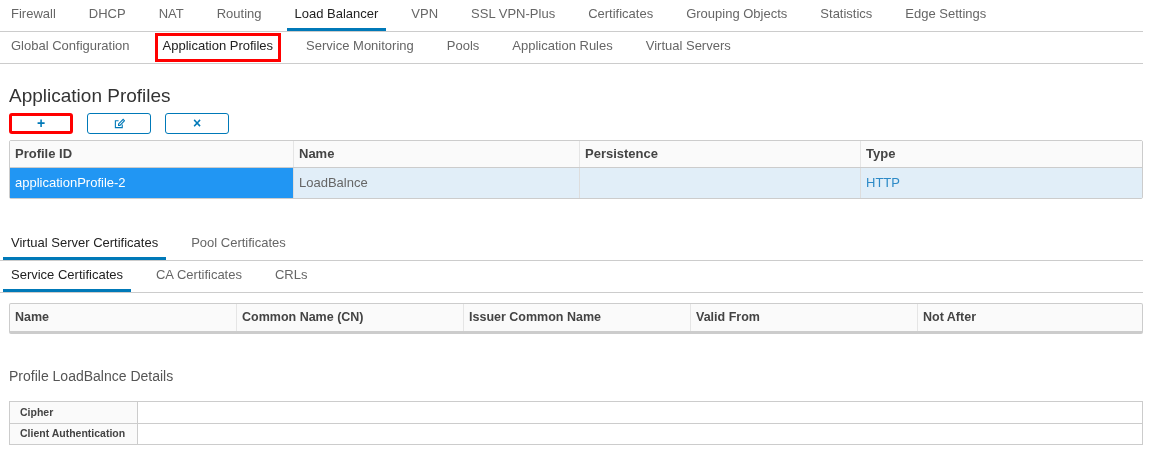 Image resolution: width=1159 pixels, height=463 pixels. I want to click on tab: Pool Certificates, so click(238, 244).